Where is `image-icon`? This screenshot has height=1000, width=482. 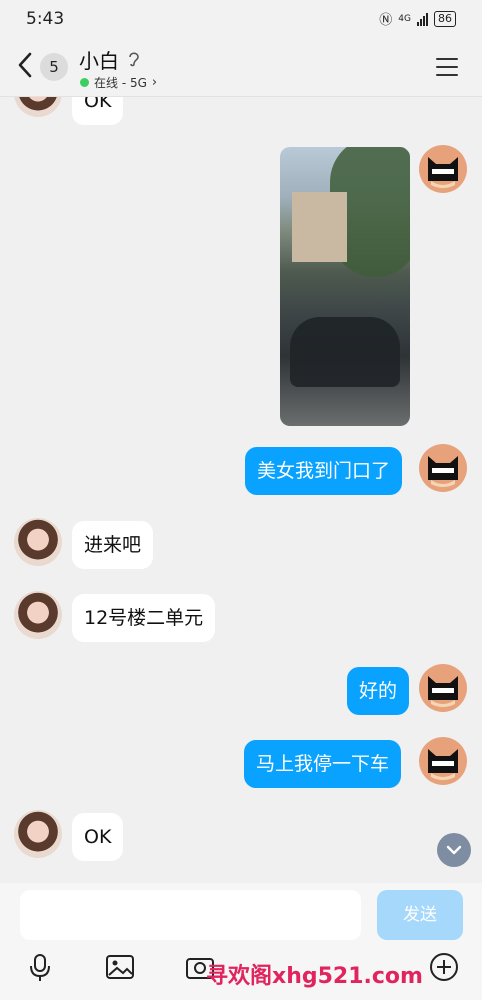 image-icon is located at coordinates (120, 967).